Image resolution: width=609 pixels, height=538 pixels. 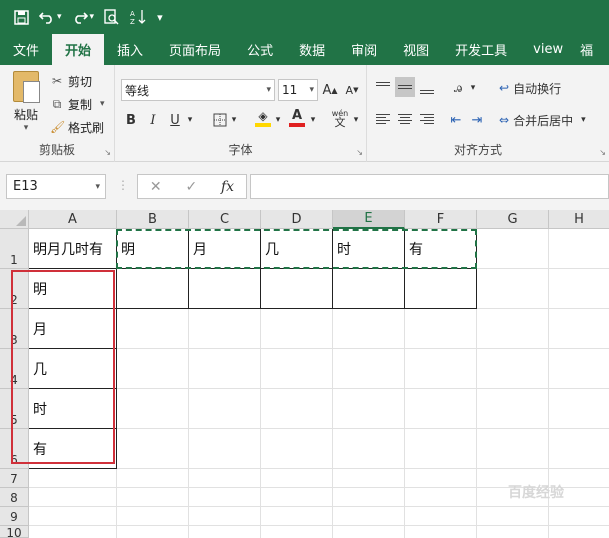 What do you see at coordinates (14, 497) in the screenshot?
I see `row-header-8: 8` at bounding box center [14, 497].